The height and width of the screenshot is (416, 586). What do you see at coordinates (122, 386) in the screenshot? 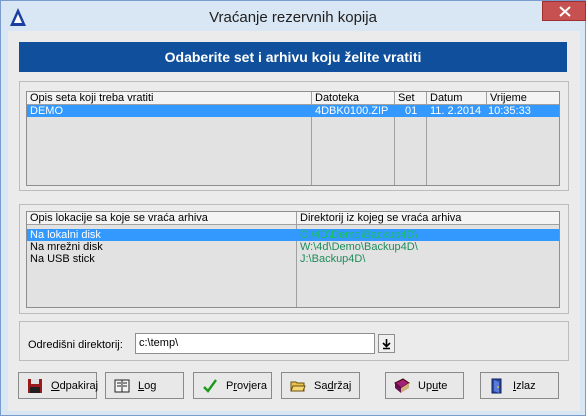
I see `log-book-icon` at bounding box center [122, 386].